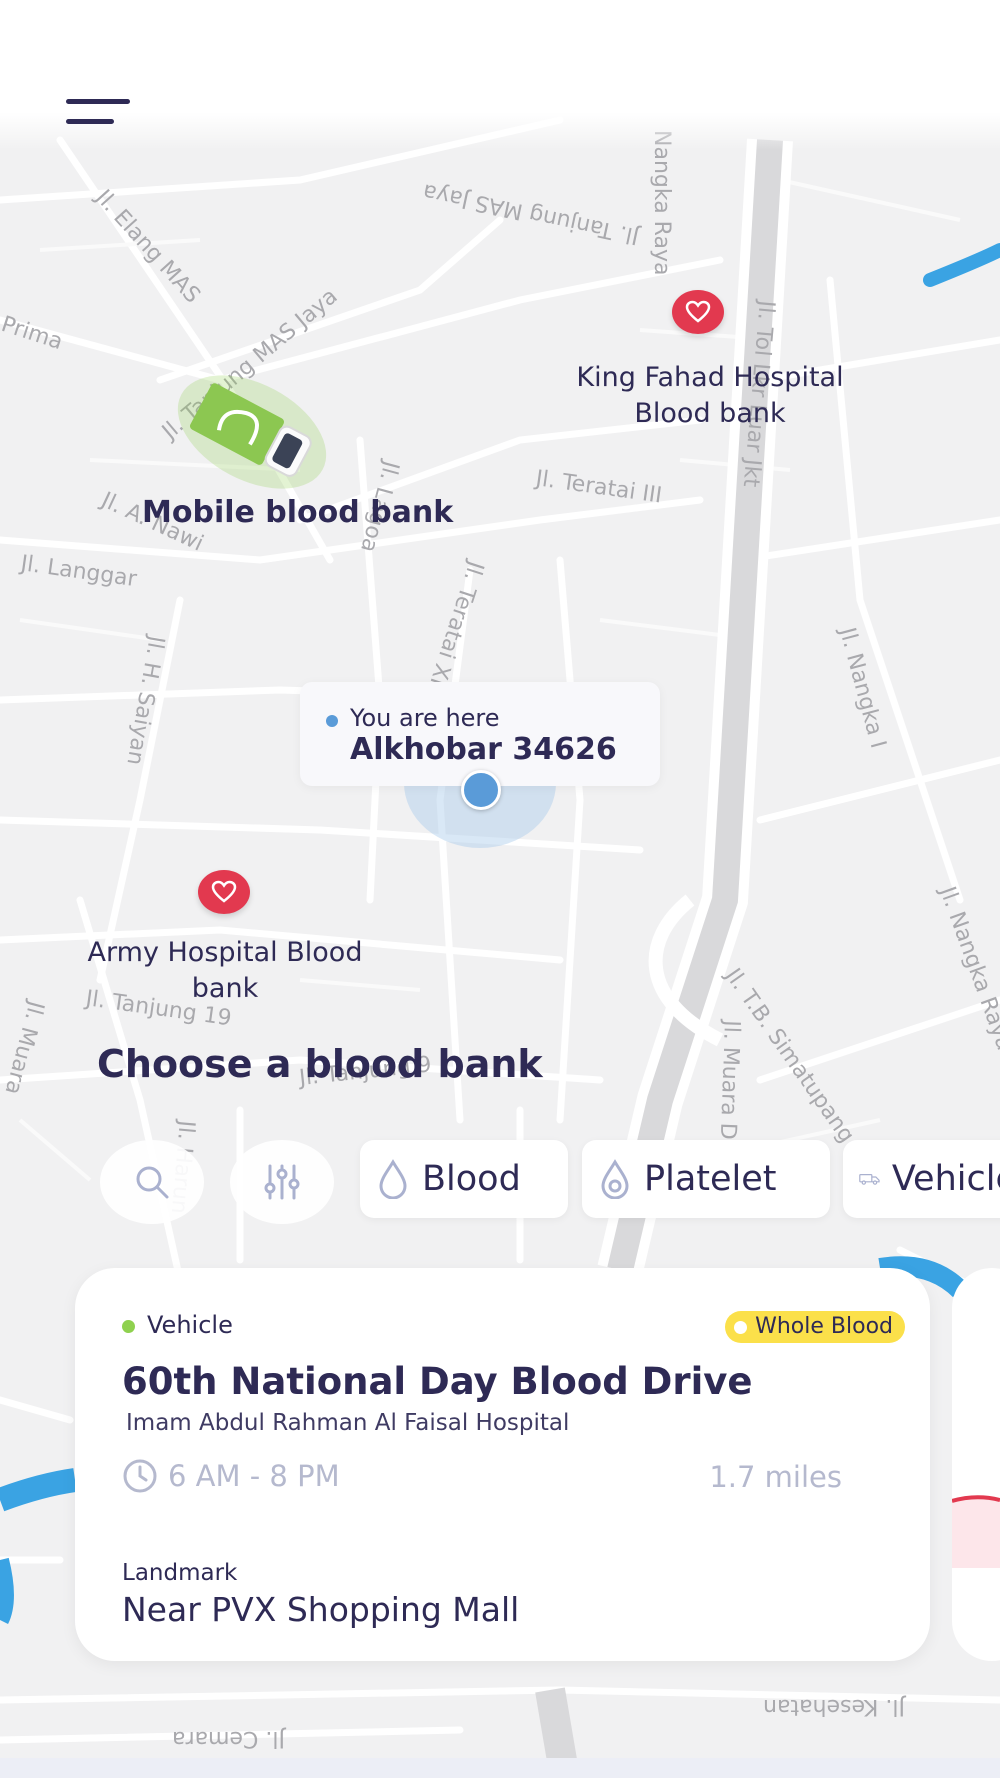  I want to click on card-title: 60th National Day Blood Drive, so click(437, 1381).